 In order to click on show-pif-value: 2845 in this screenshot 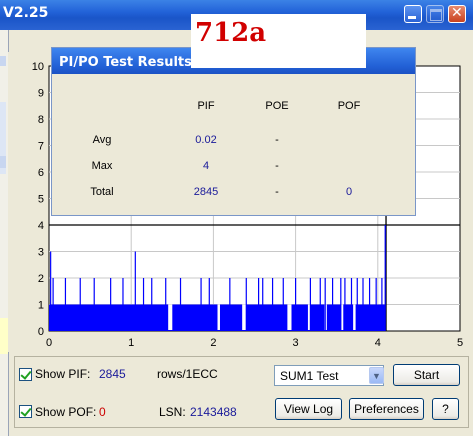, I will do `click(112, 374)`.